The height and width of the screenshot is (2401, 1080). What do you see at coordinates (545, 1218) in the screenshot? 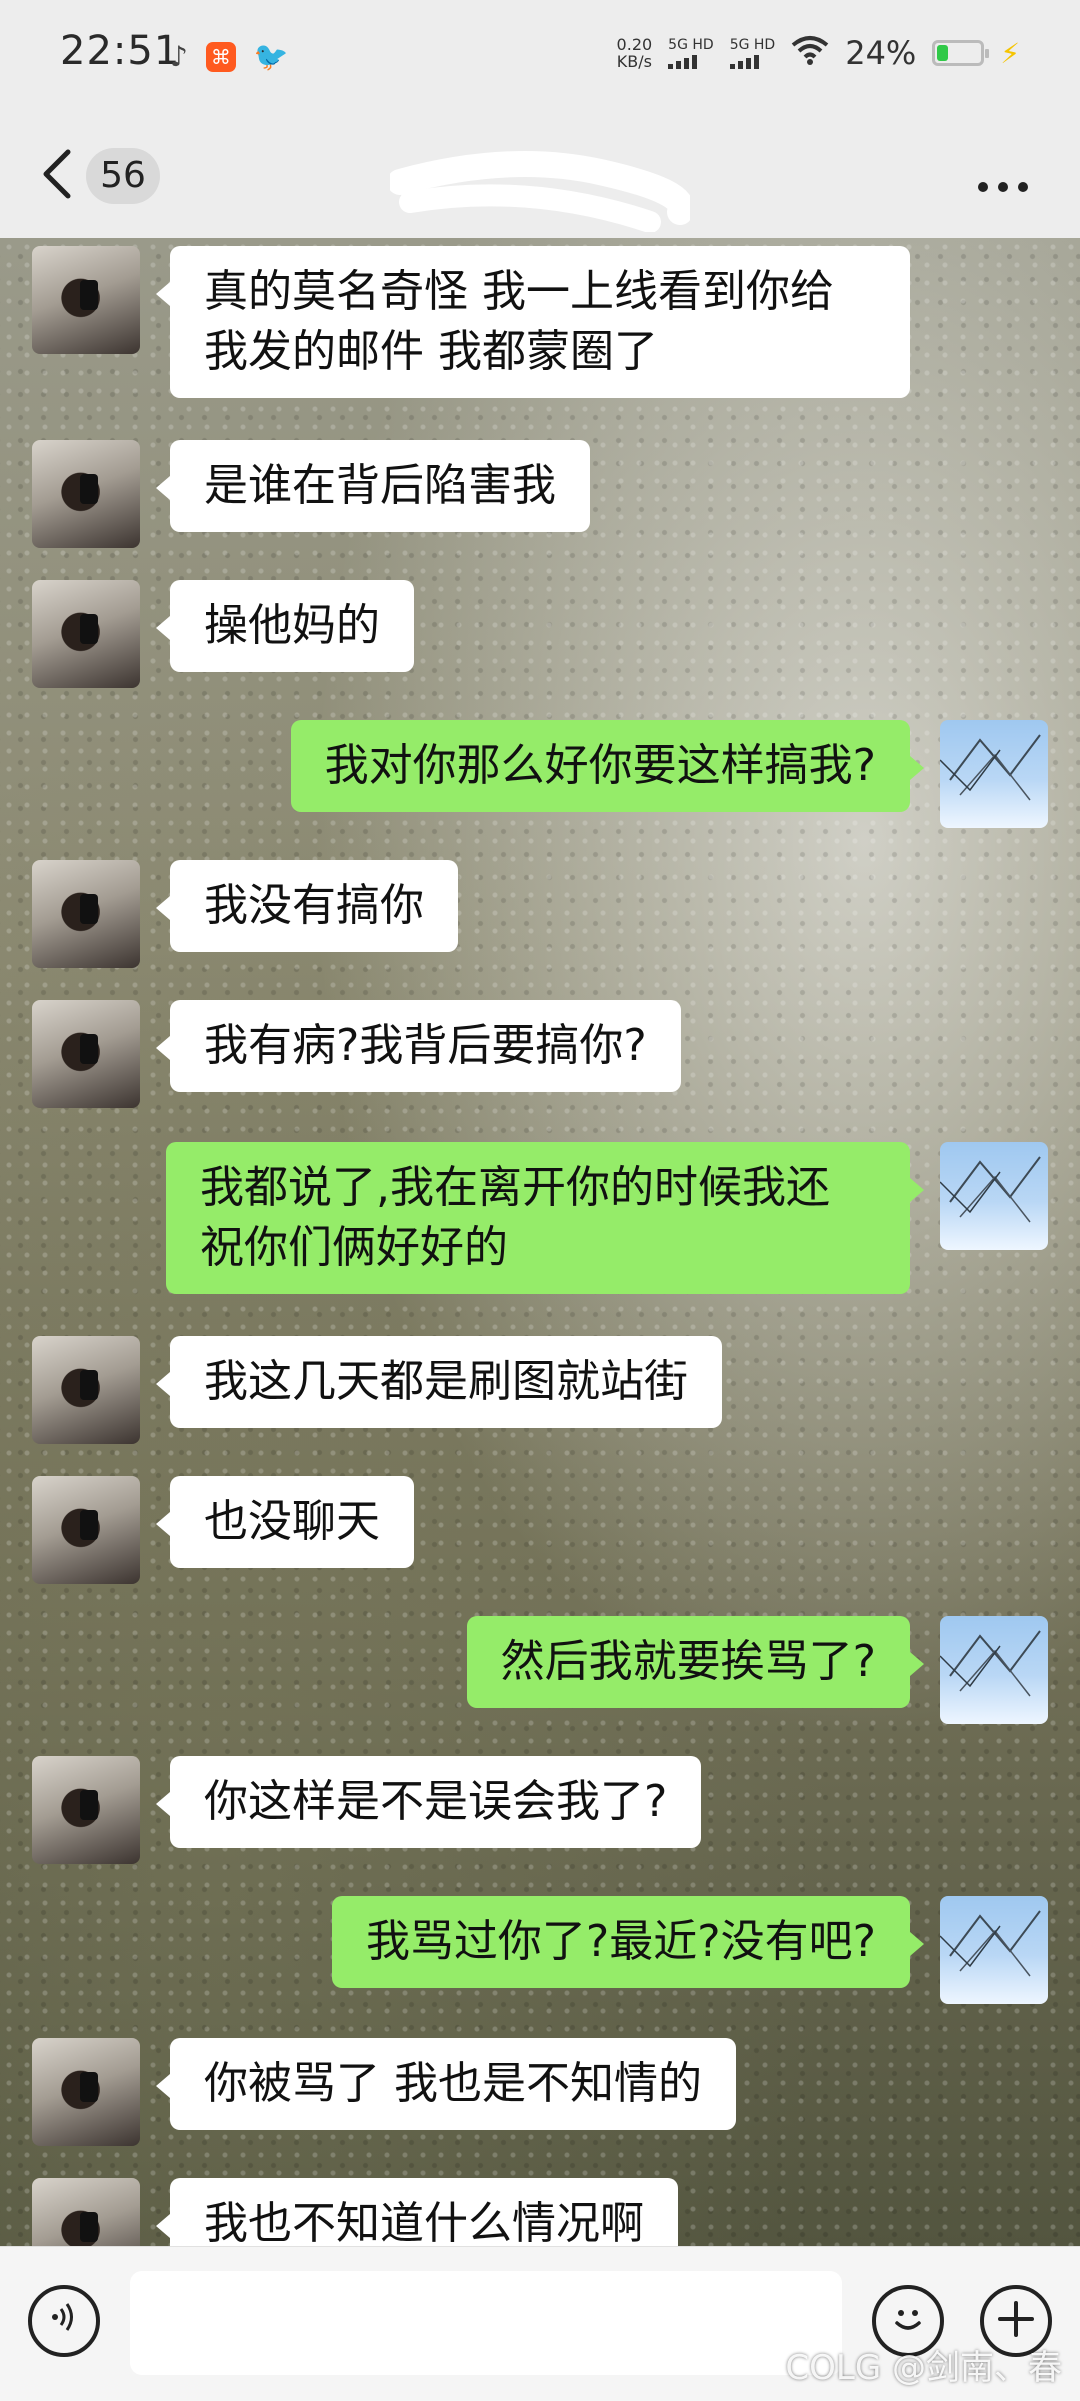
I see `message-bubble: 我都说了,我在离开你的时候我还 祝你们俩好好的` at bounding box center [545, 1218].